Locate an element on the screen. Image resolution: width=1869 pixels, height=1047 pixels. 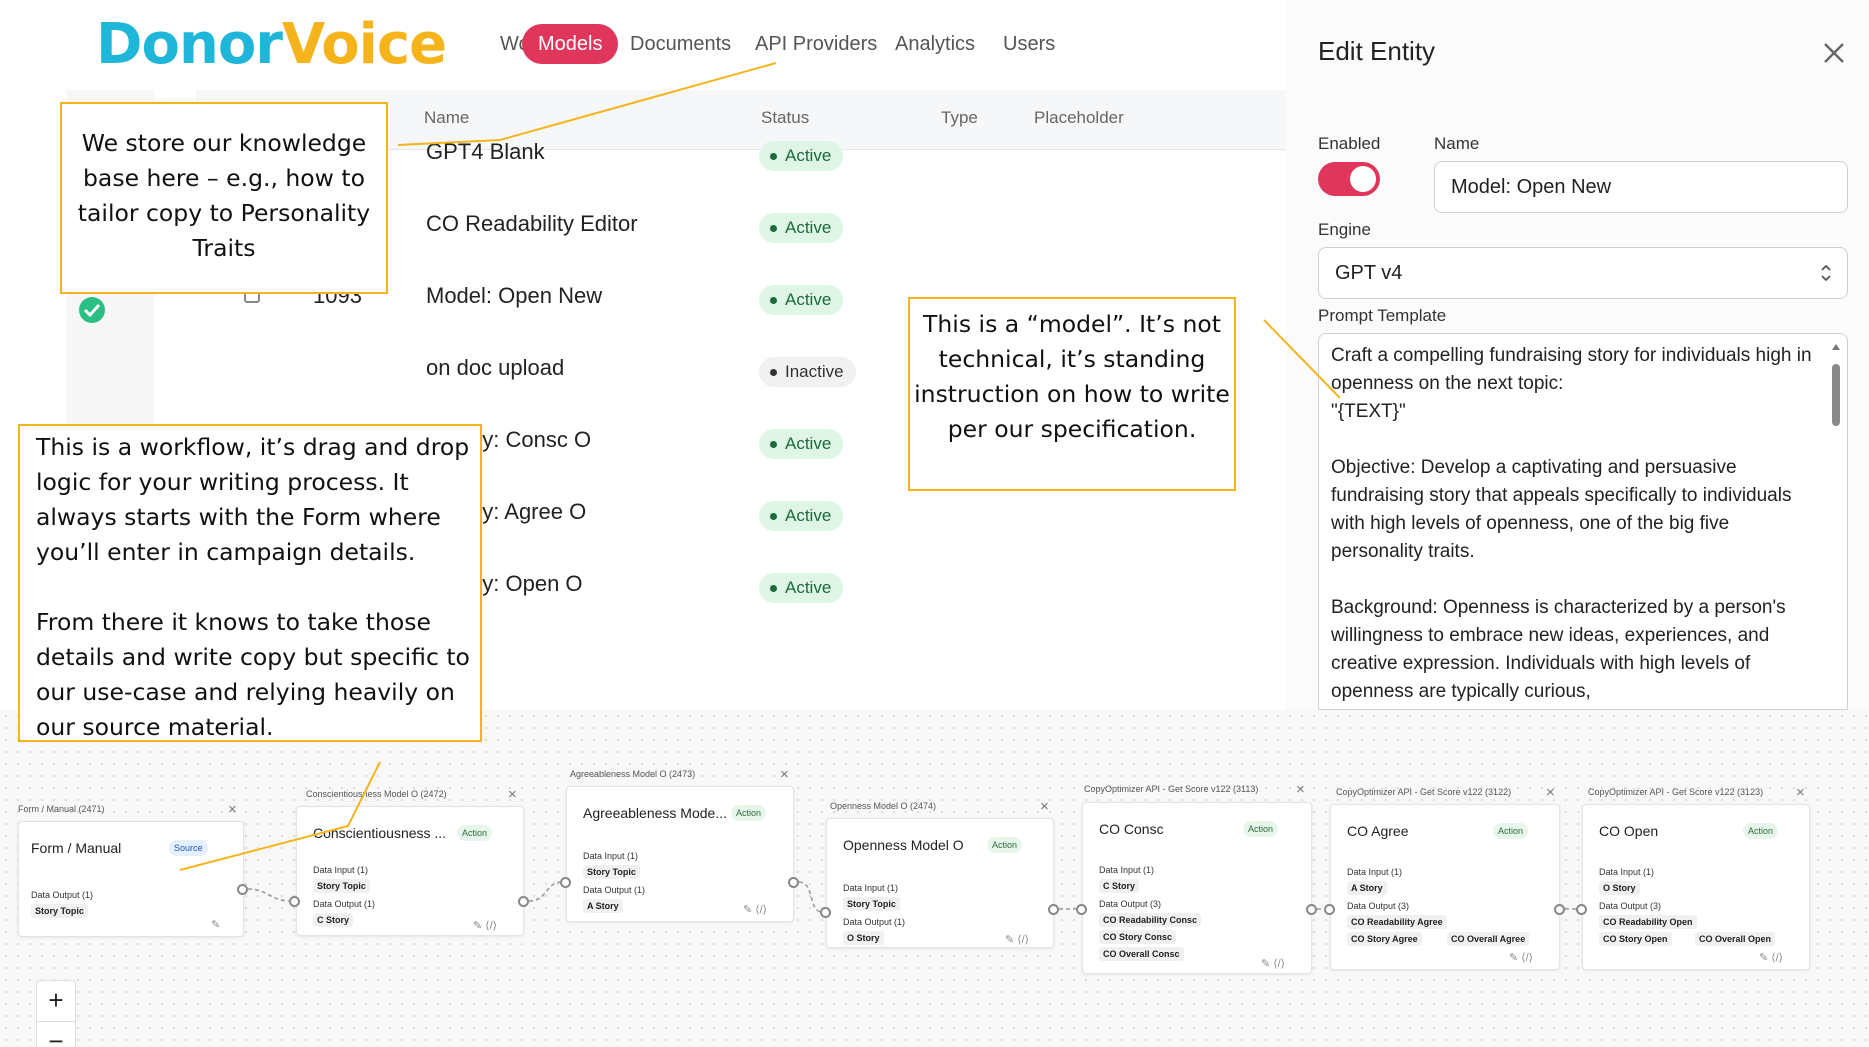
close-icon is located at coordinates (1834, 53).